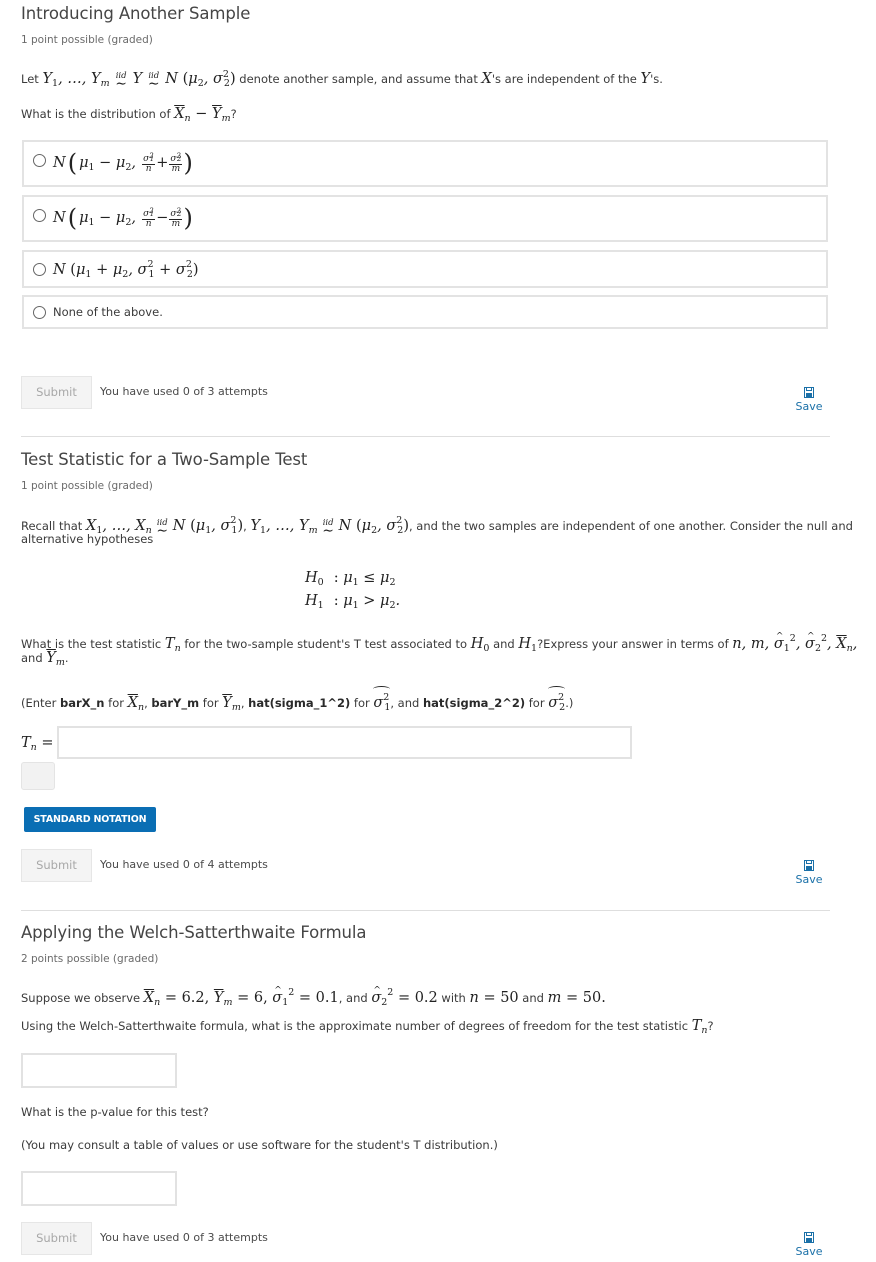 The width and height of the screenshot is (876, 1262). I want to click on hypothesis-h1: H1: μ1 > μ2., so click(353, 602).